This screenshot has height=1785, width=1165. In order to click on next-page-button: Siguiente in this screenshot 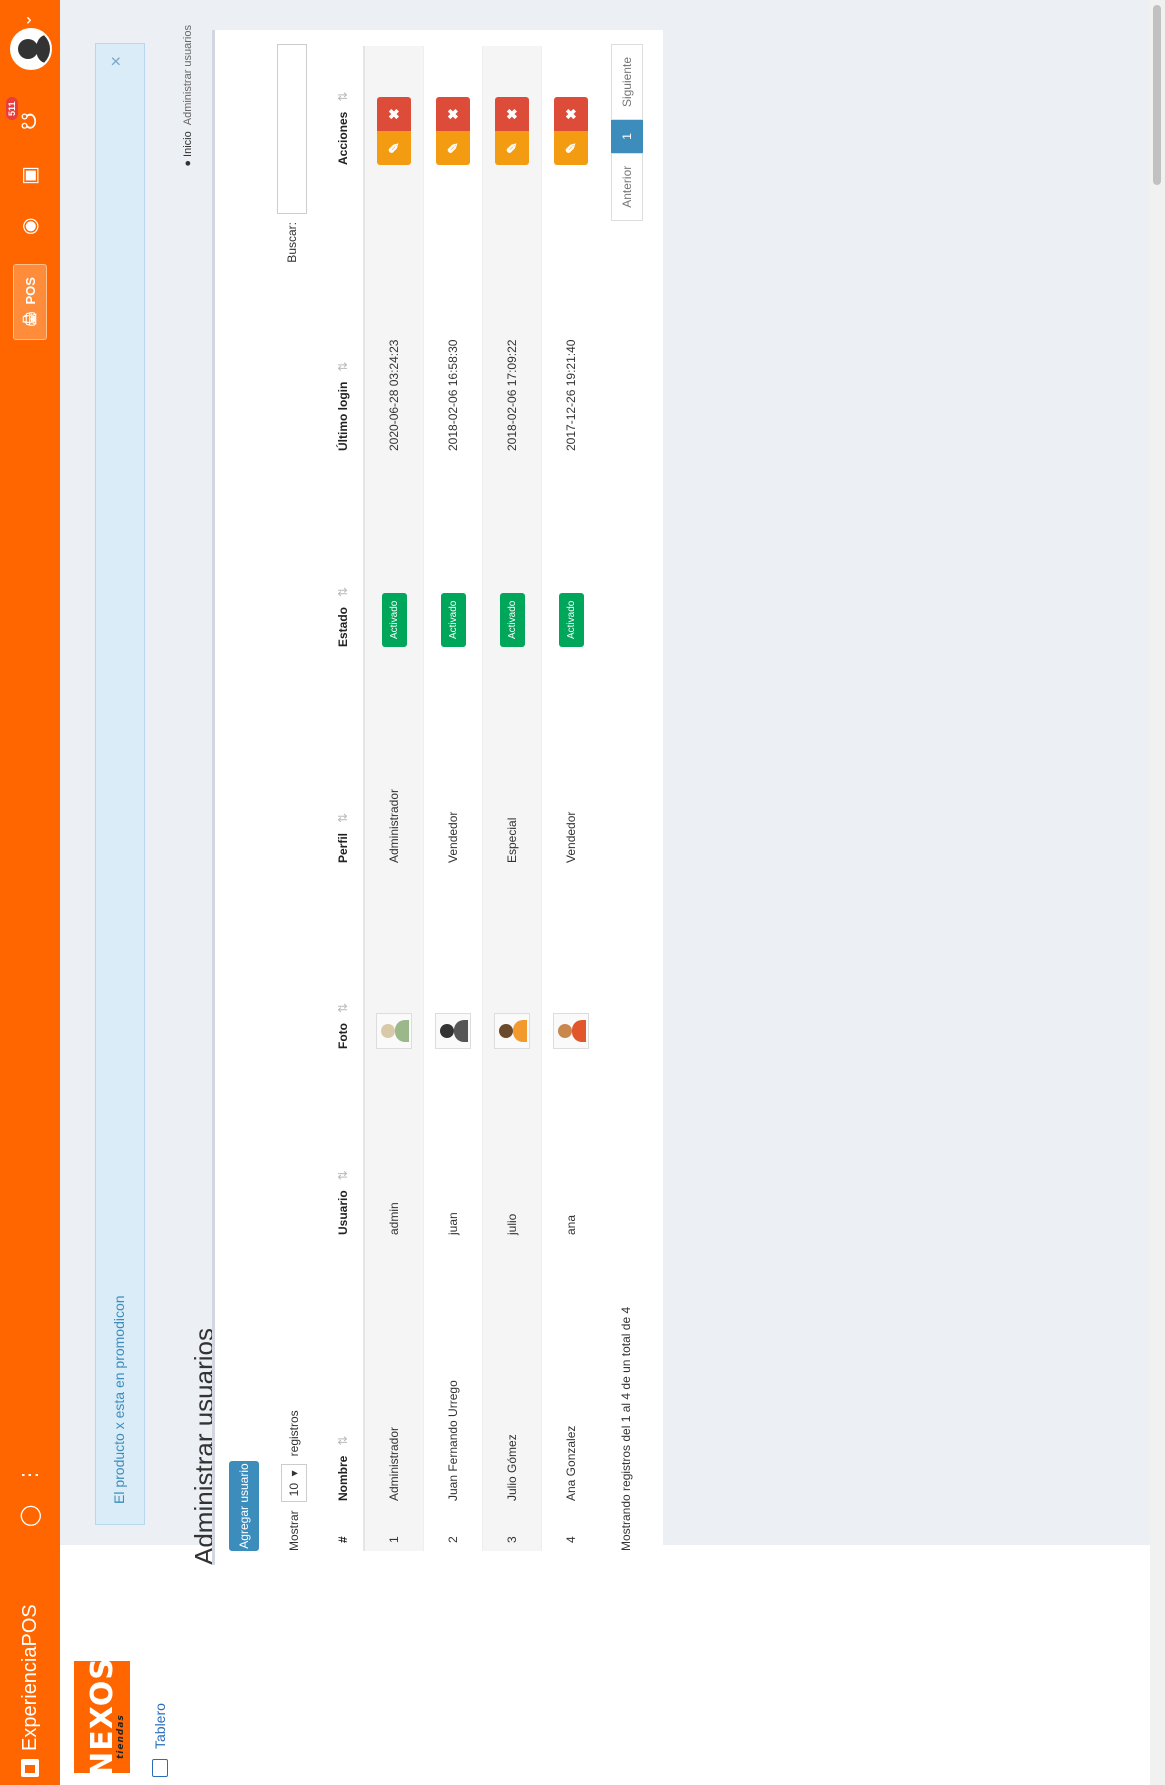, I will do `click(627, 82)`.